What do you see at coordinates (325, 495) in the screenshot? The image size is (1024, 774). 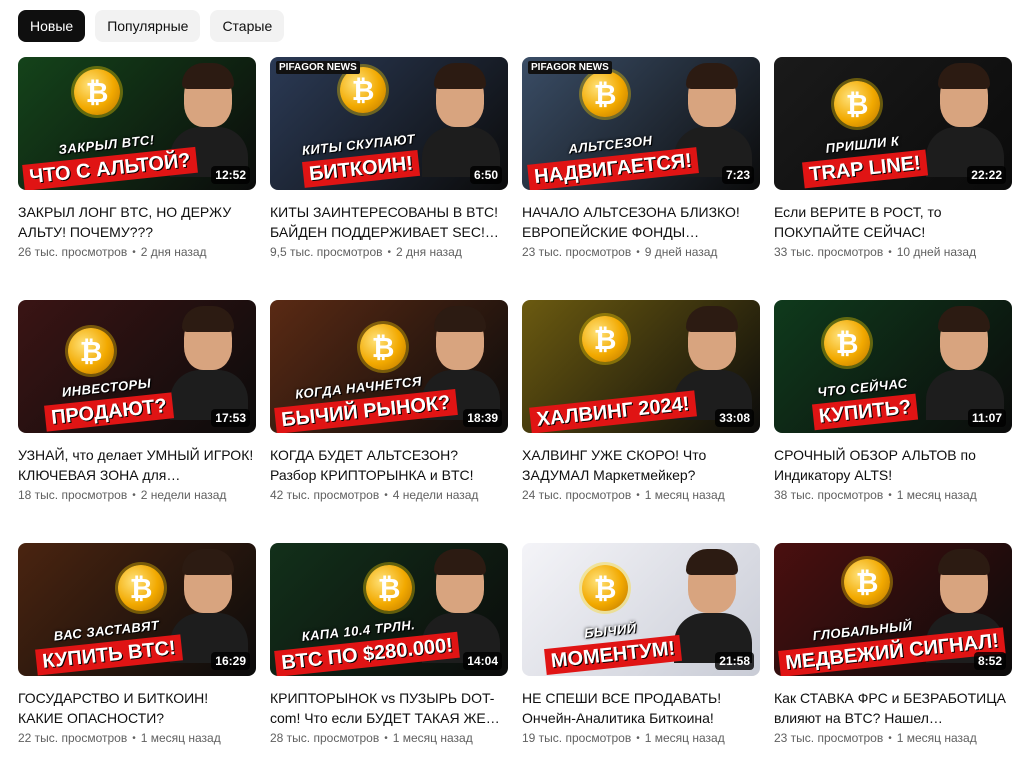 I see `view-count: 42 тыс. просмотров` at bounding box center [325, 495].